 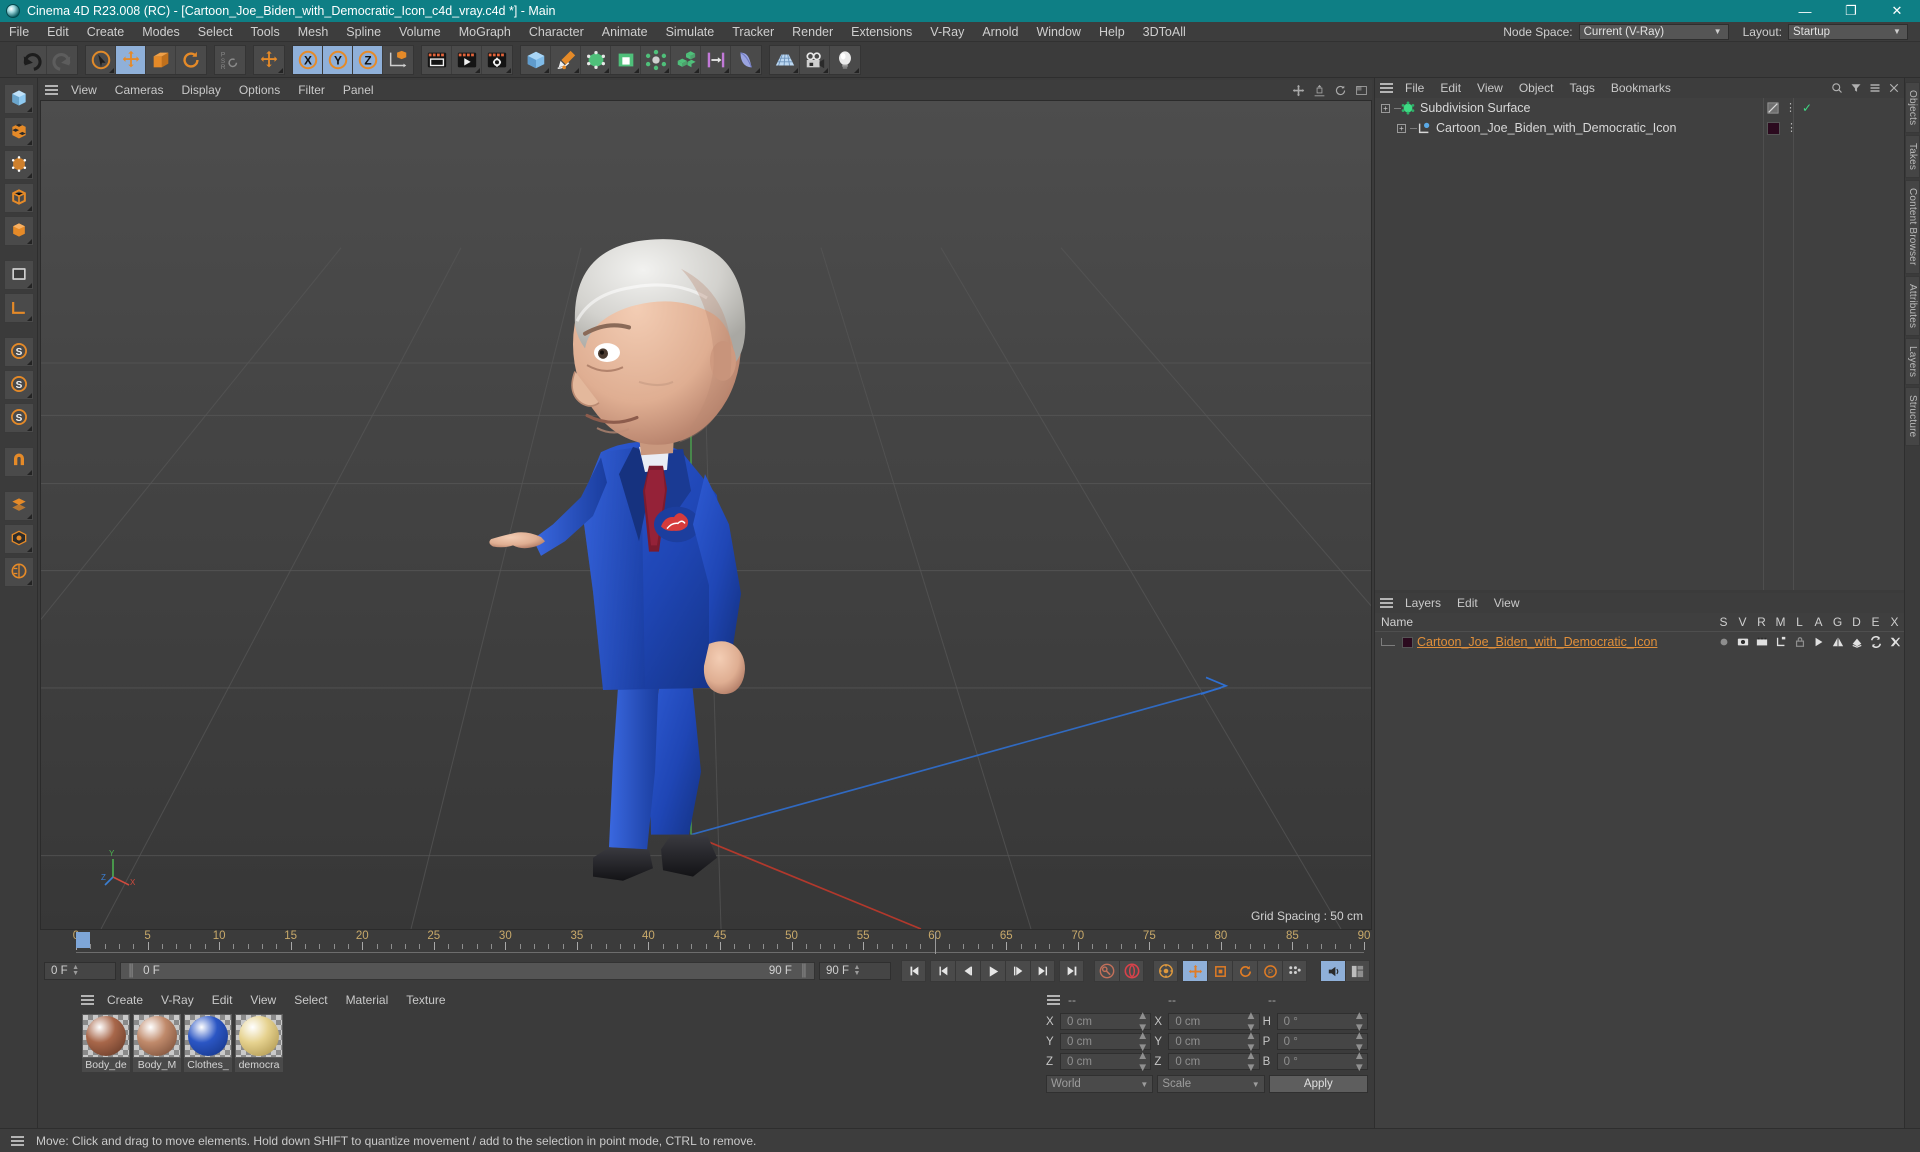 What do you see at coordinates (1897, 11) in the screenshot?
I see `close-button: ✕` at bounding box center [1897, 11].